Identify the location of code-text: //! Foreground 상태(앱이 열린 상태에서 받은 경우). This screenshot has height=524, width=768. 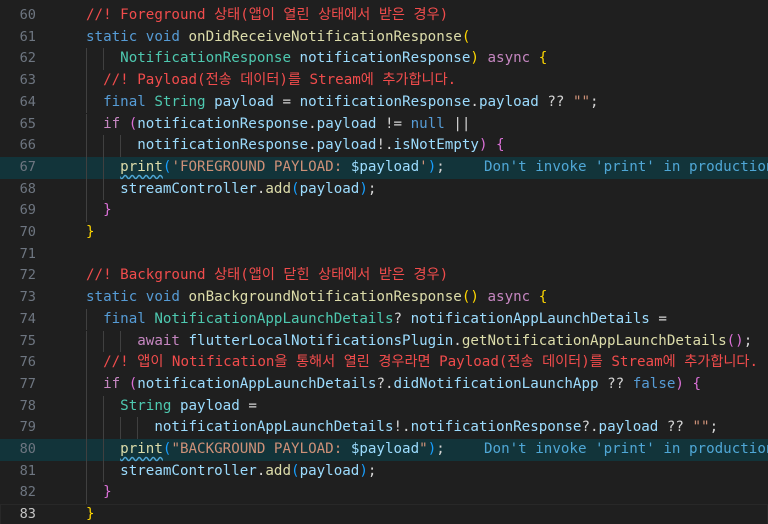
(267, 16).